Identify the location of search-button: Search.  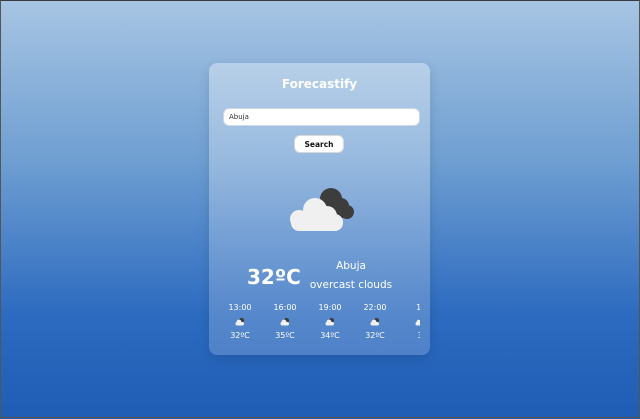
(319, 144).